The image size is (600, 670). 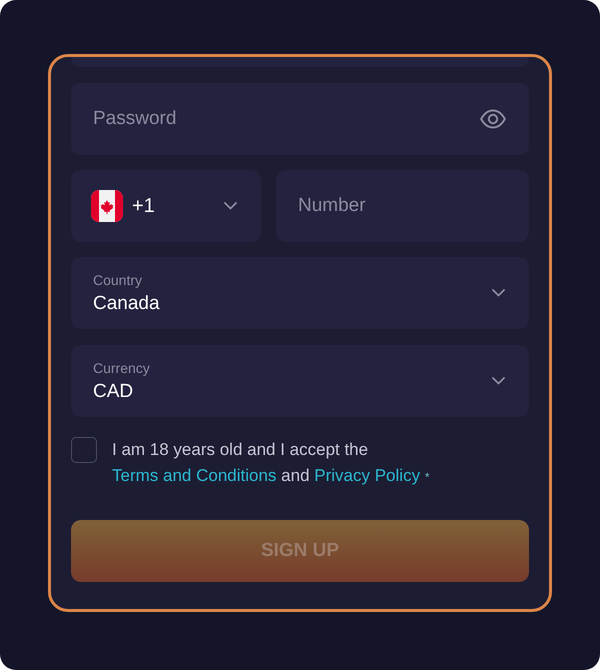 What do you see at coordinates (126, 304) in the screenshot?
I see `selected-value: Canada` at bounding box center [126, 304].